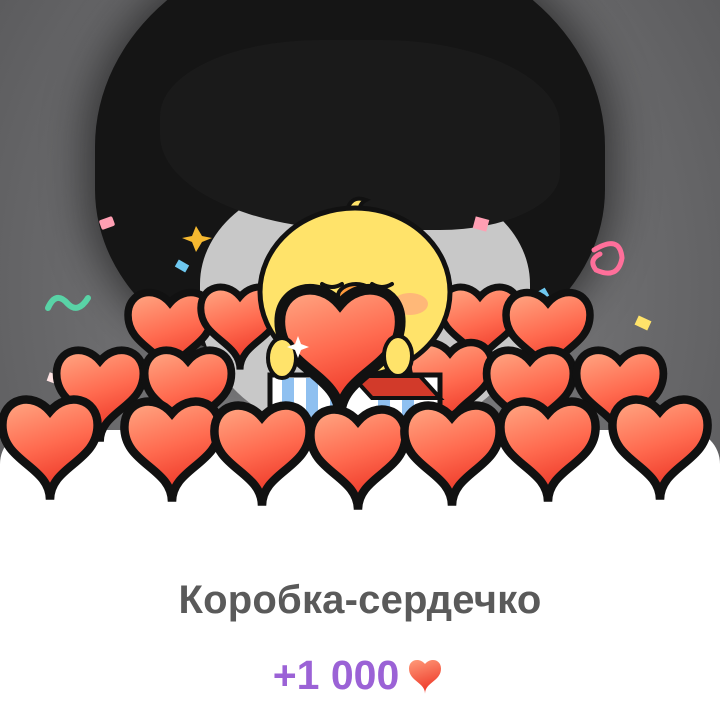 The height and width of the screenshot is (720, 720). I want to click on gift-title: Коробка-сердечко, so click(360, 600).